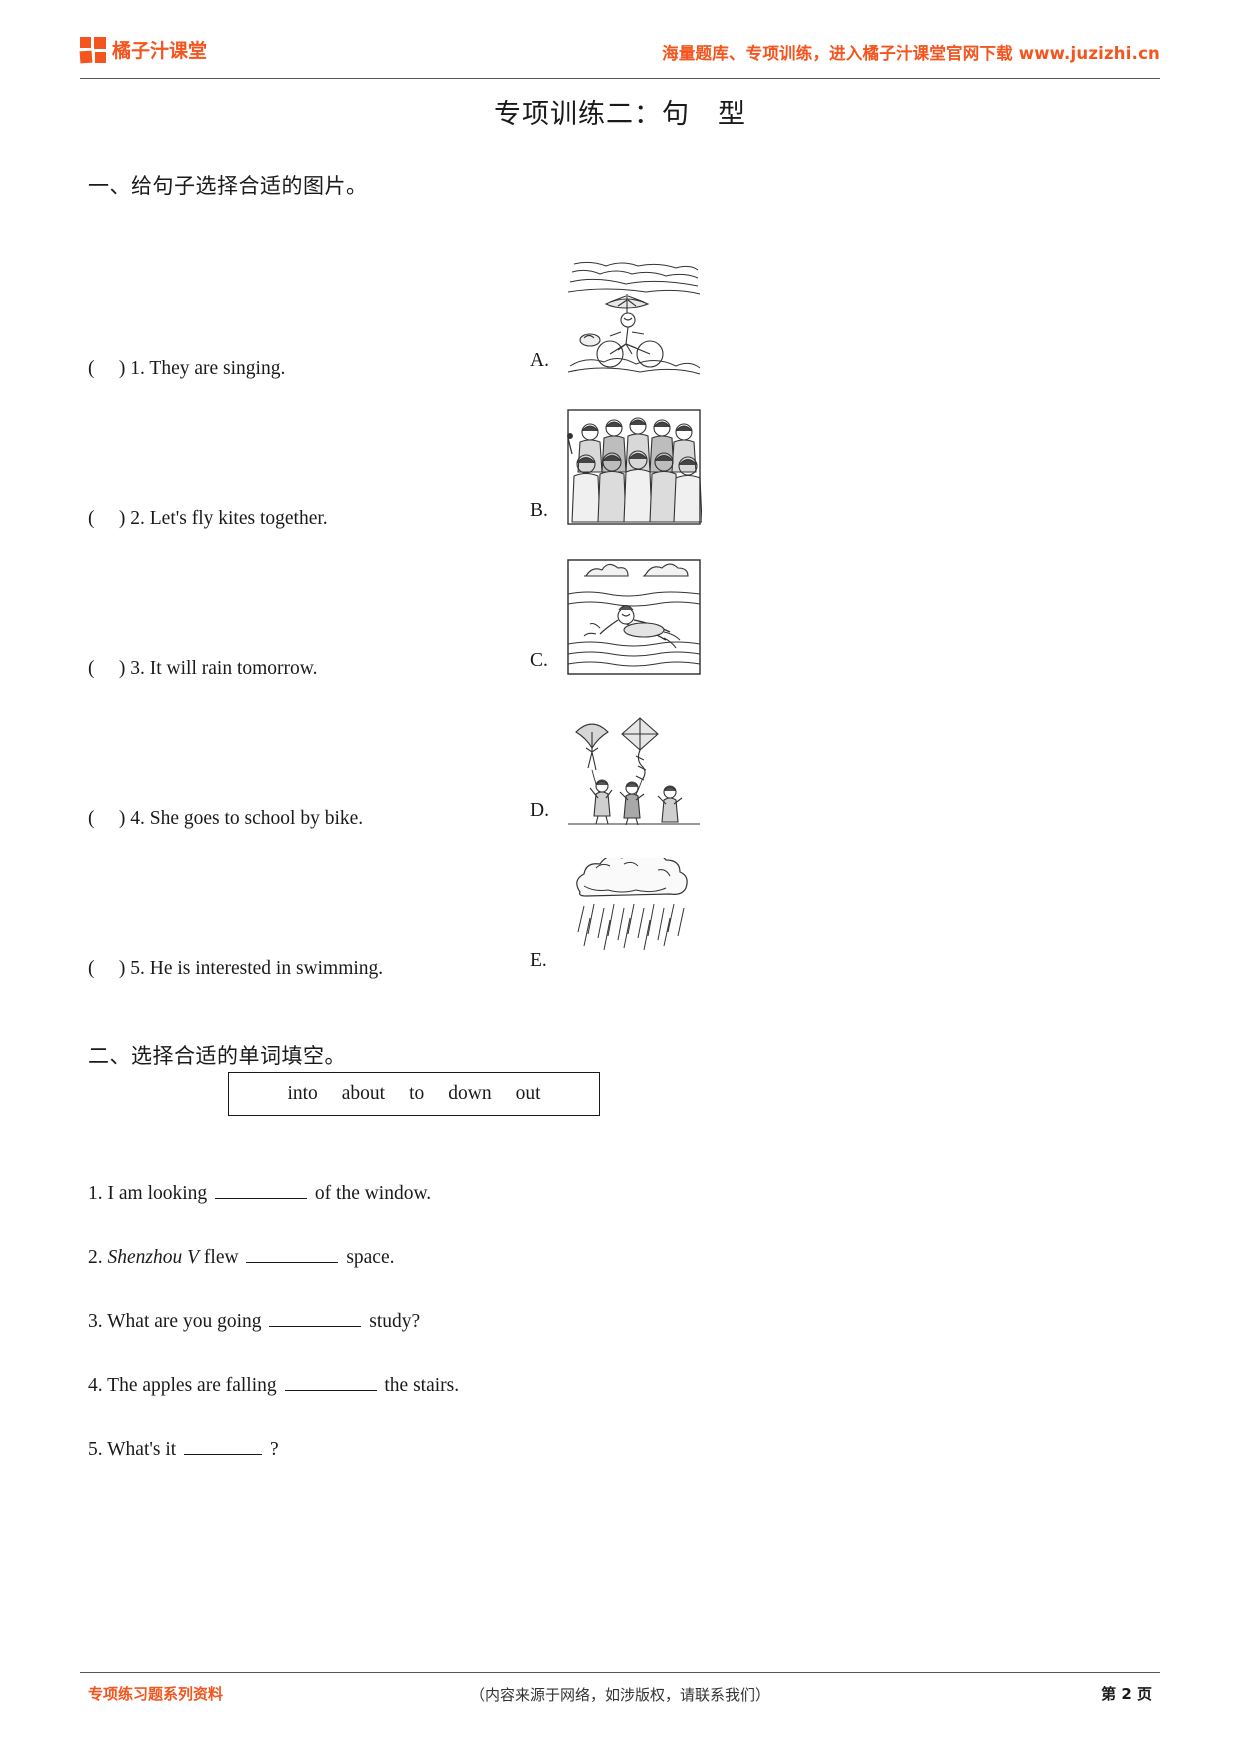 The width and height of the screenshot is (1240, 1754). I want to click on page-number: 第 2 页, so click(1126, 1694).